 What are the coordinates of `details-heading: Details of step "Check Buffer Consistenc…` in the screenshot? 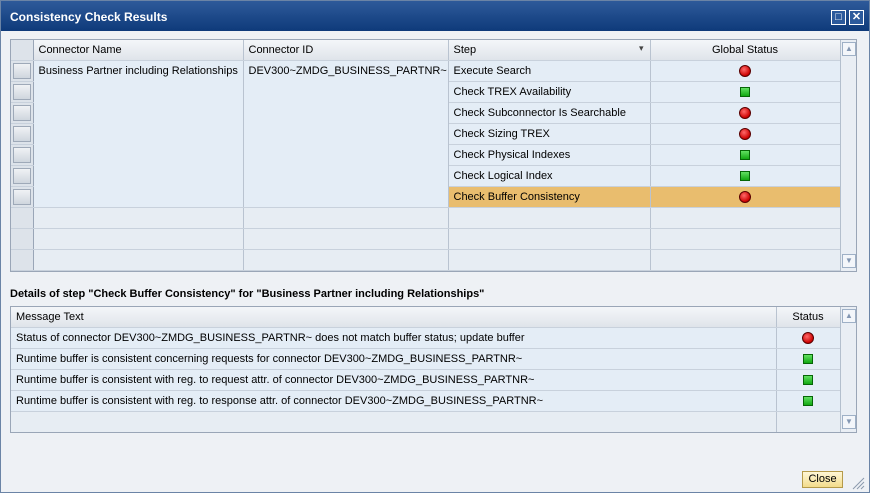 It's located at (247, 294).